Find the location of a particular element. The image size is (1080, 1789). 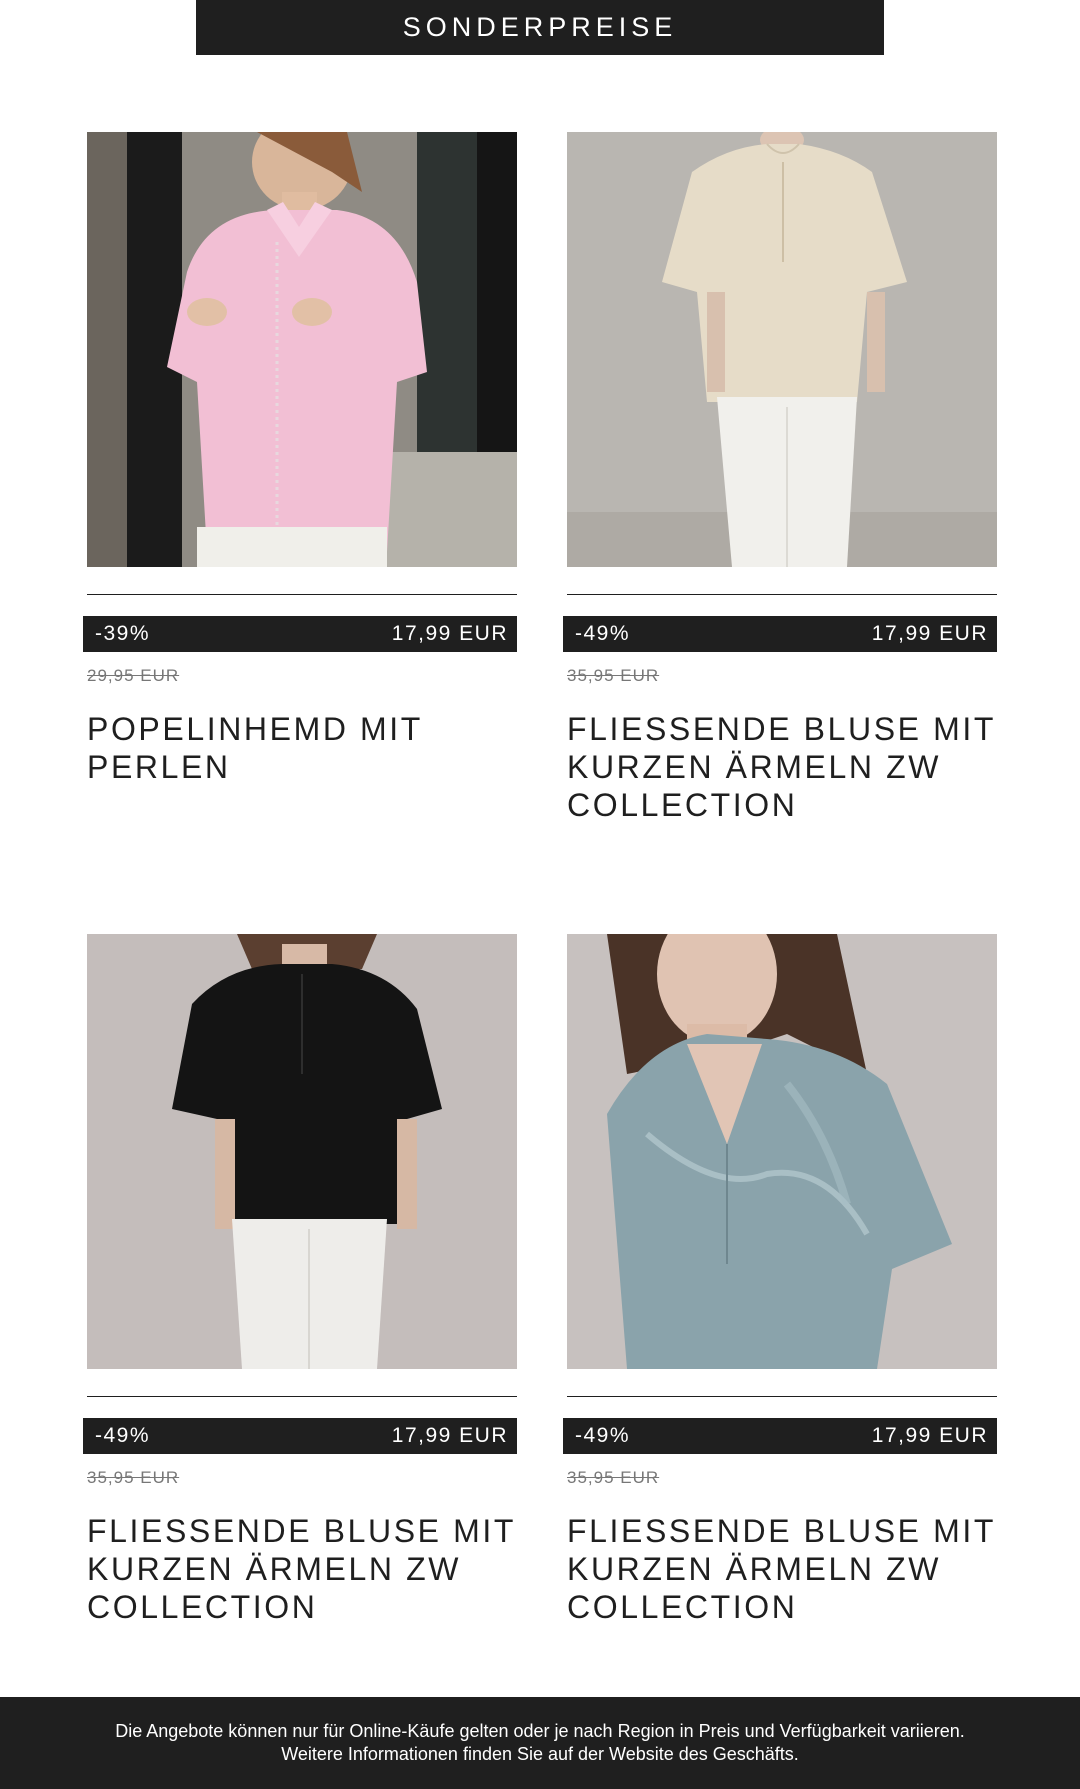

cream-blouse-photo is located at coordinates (782, 349).